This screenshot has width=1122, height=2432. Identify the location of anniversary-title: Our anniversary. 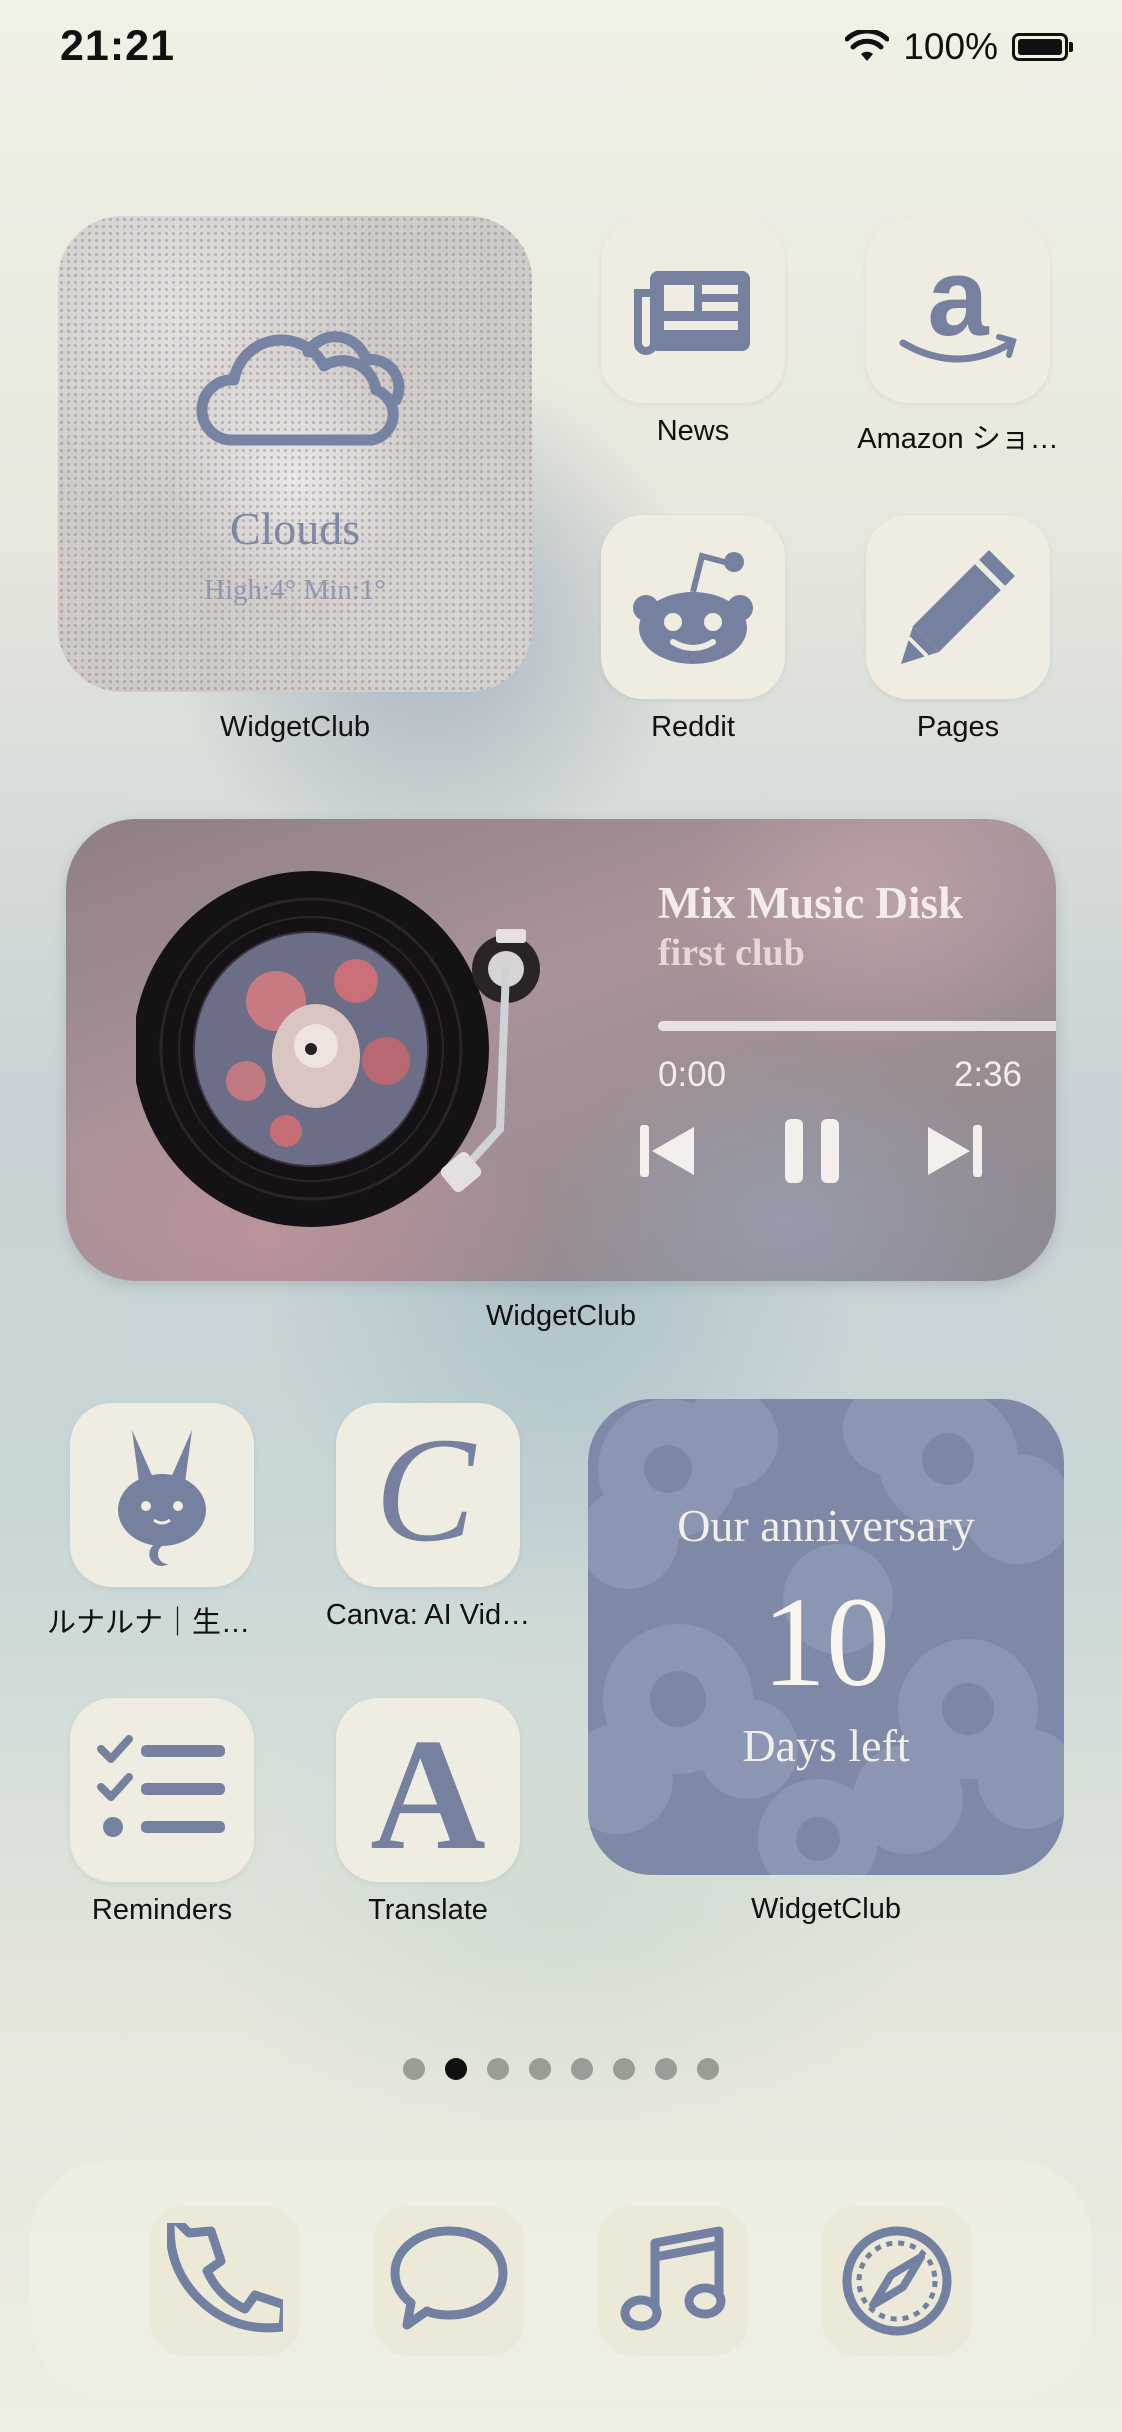
(826, 1525).